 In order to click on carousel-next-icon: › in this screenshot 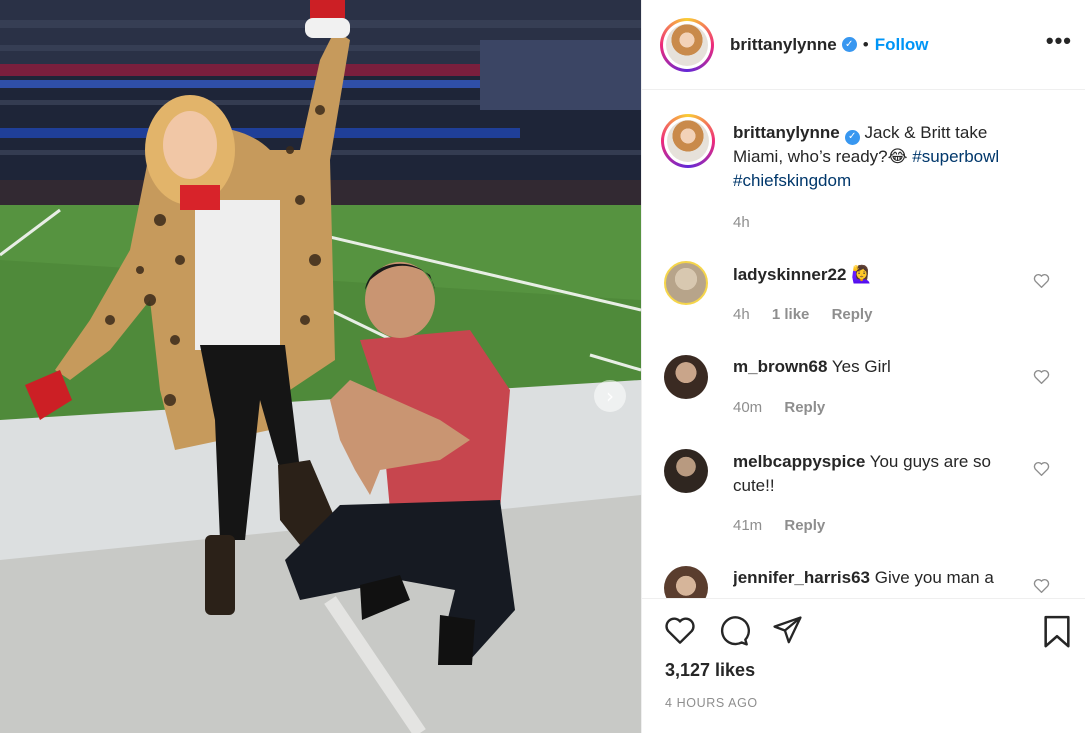, I will do `click(610, 396)`.